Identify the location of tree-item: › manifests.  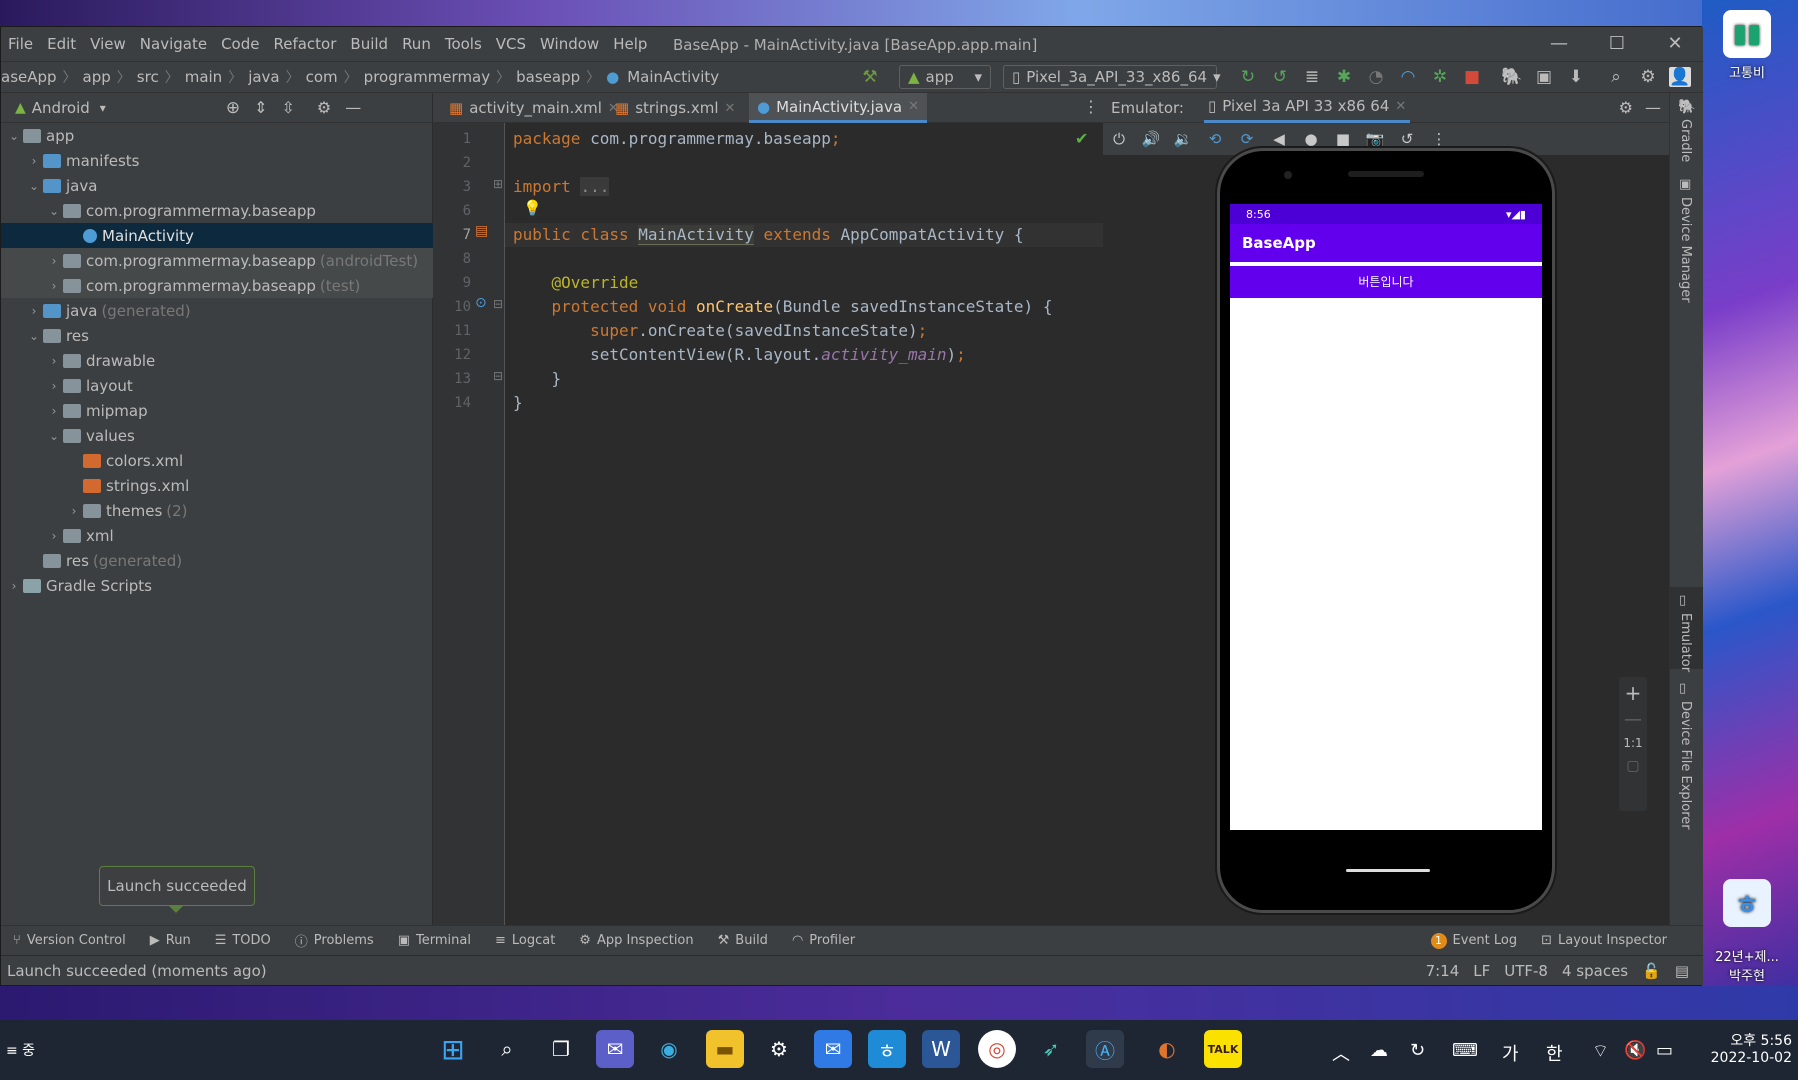
(217, 160).